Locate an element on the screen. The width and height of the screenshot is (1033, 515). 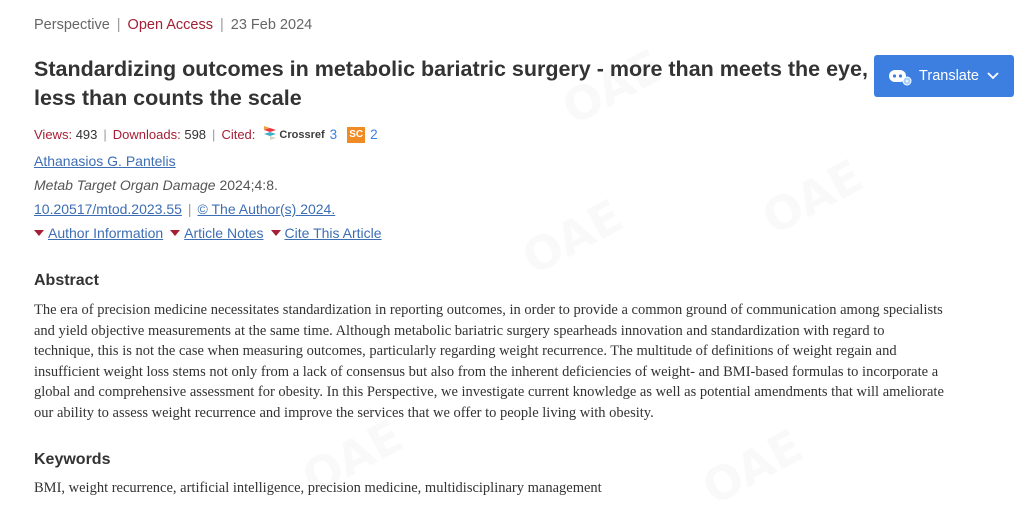
crossref-link: Crossref is located at coordinates (294, 134).